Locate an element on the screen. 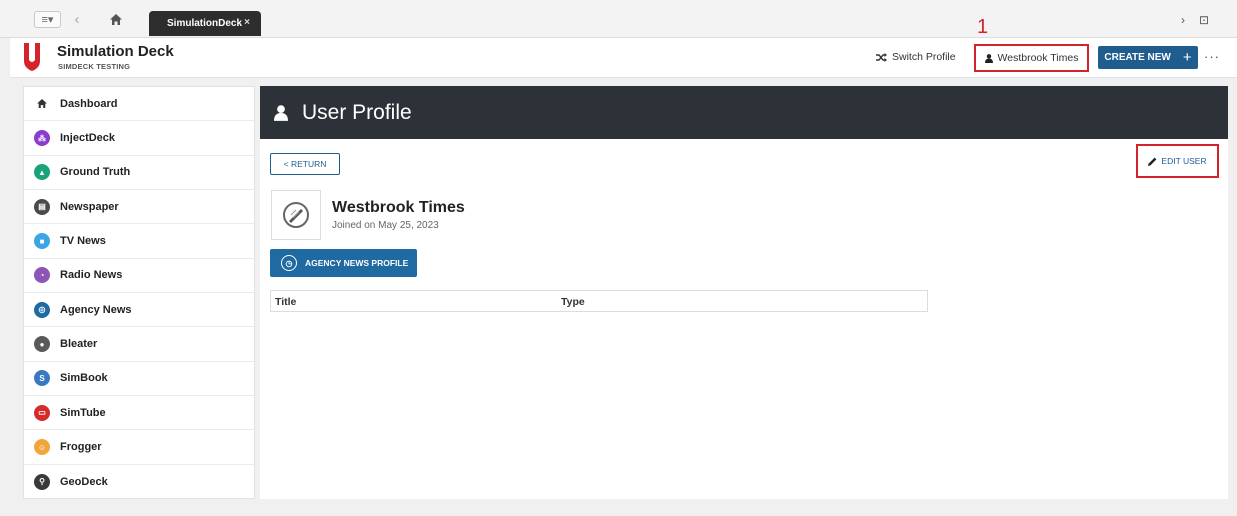  current-user-label: Westbrook Times is located at coordinates (1038, 58).